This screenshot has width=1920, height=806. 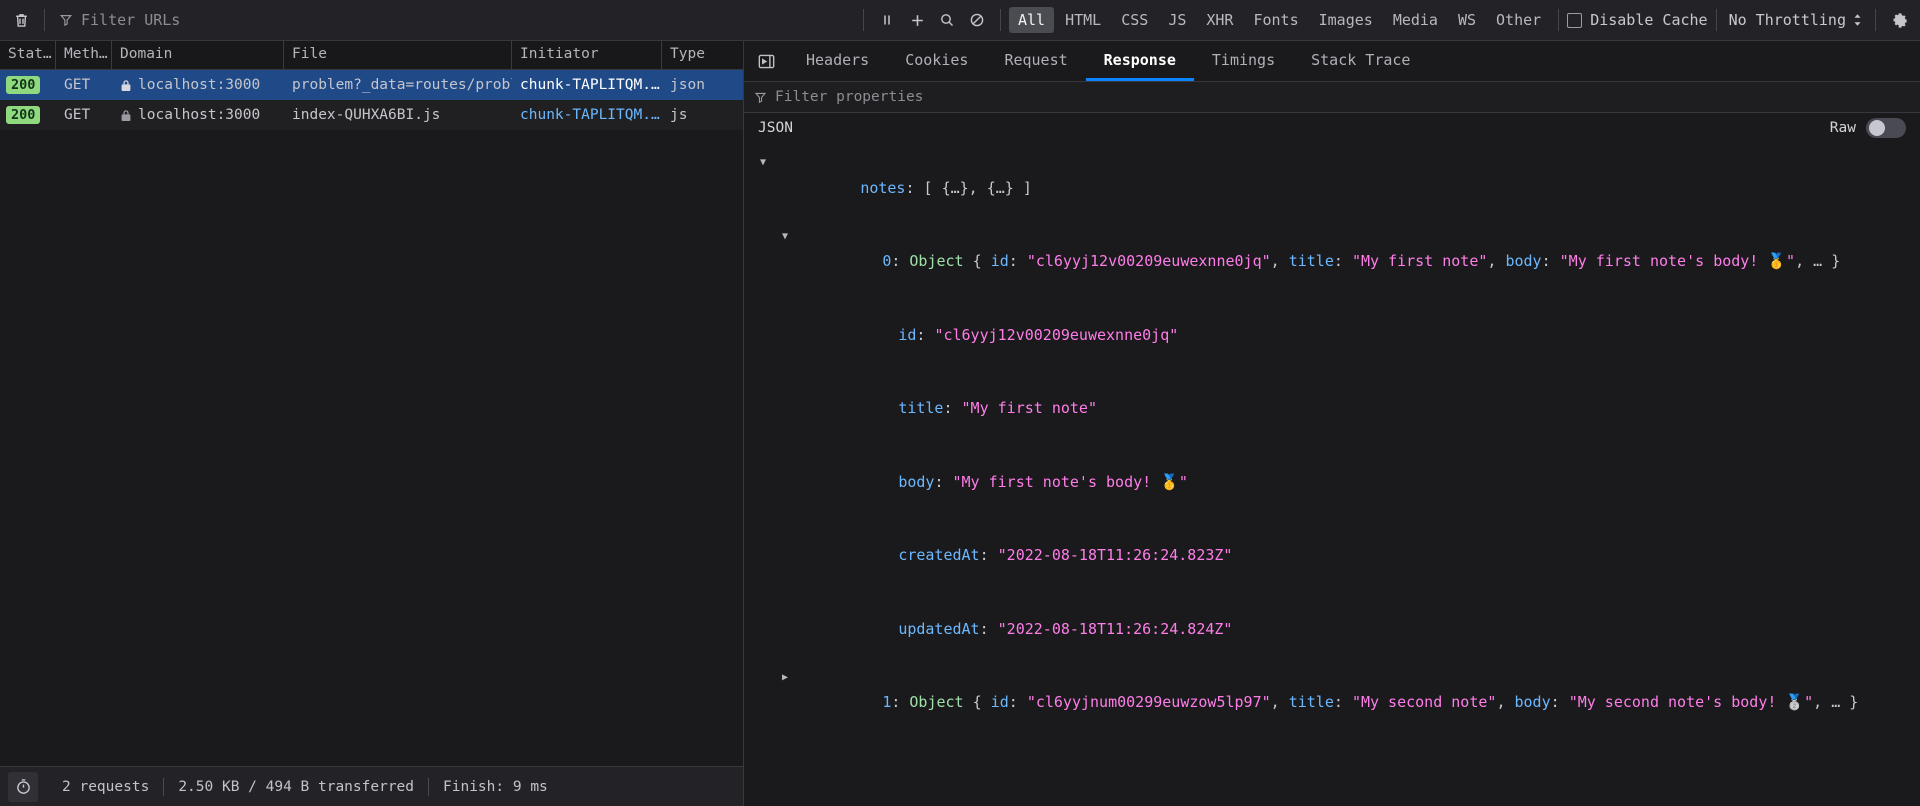 What do you see at coordinates (1148, 261) in the screenshot?
I see `json-preview-id-val-0: "cl6yyj12v00209euwexnne0jq"` at bounding box center [1148, 261].